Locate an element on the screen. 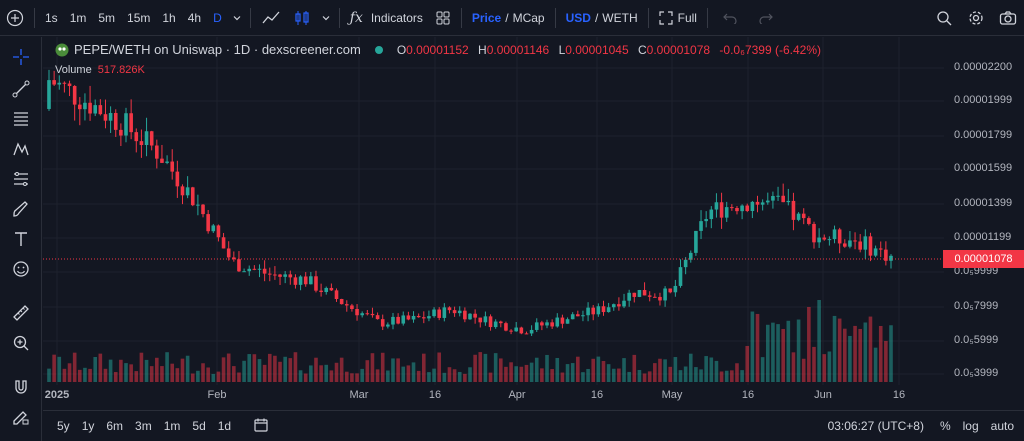 The width and height of the screenshot is (1024, 441). indicators-button: ƒx Indicators is located at coordinates (386, 18).